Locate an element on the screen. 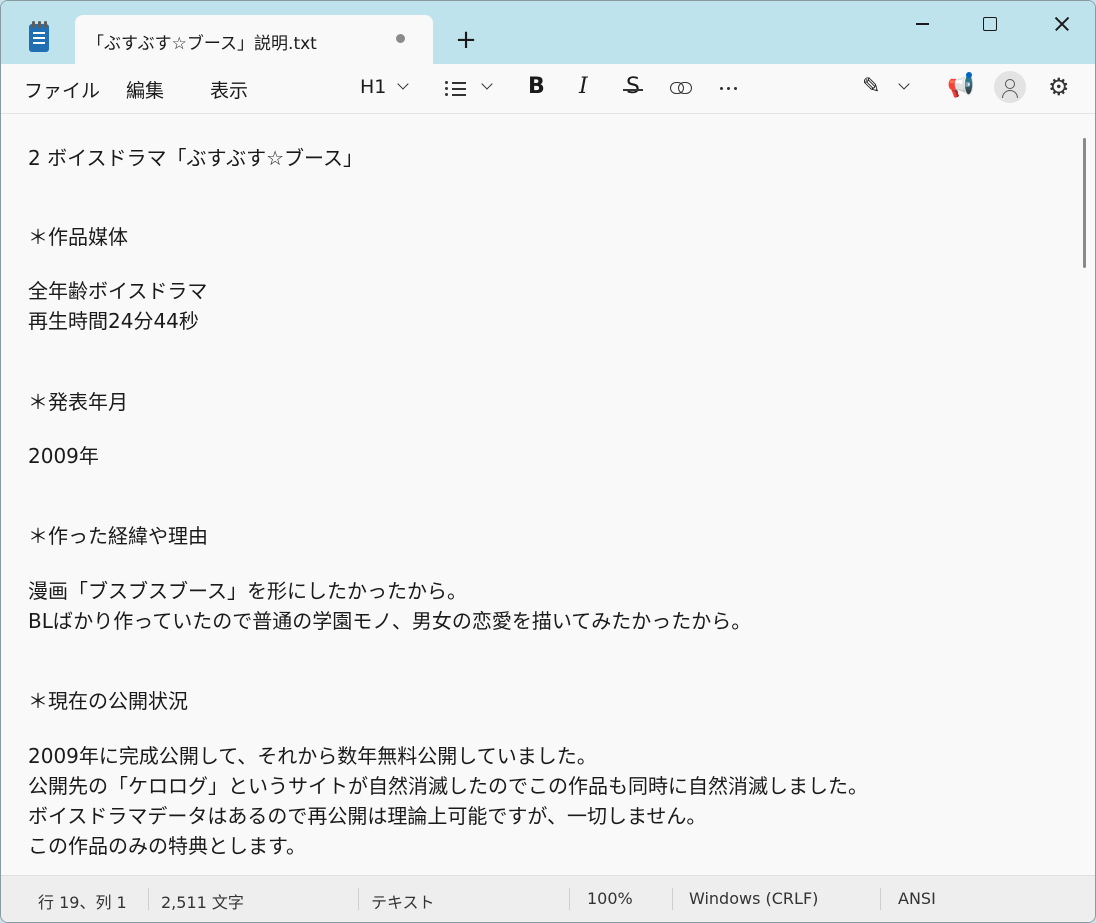 The width and height of the screenshot is (1096, 923). editor-line: 2 ボイスドラマ「ぶすぶす☆ブース」 is located at coordinates (196, 158).